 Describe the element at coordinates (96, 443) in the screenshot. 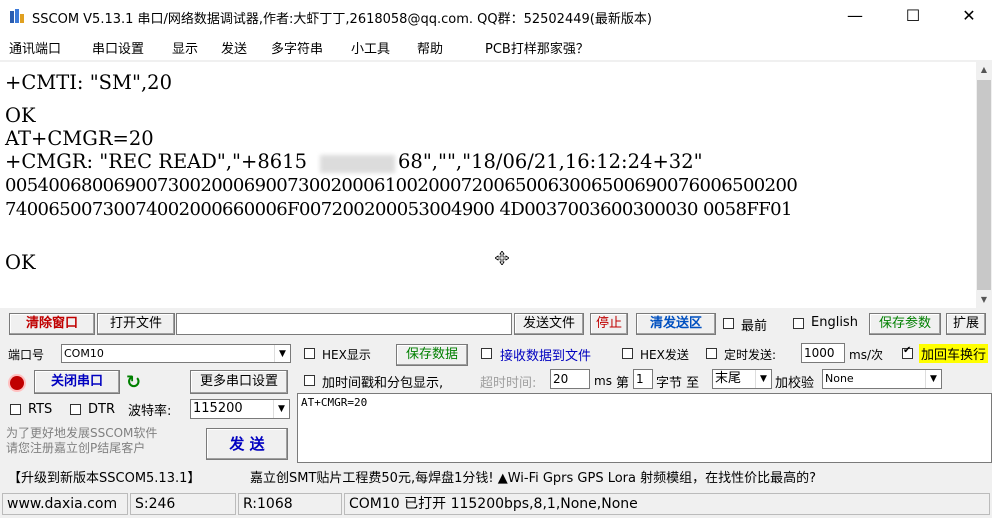

I see `register-promo-text: 为了更好地发展SSCOM软件 请您注册嘉立创P结尾客户` at that location.